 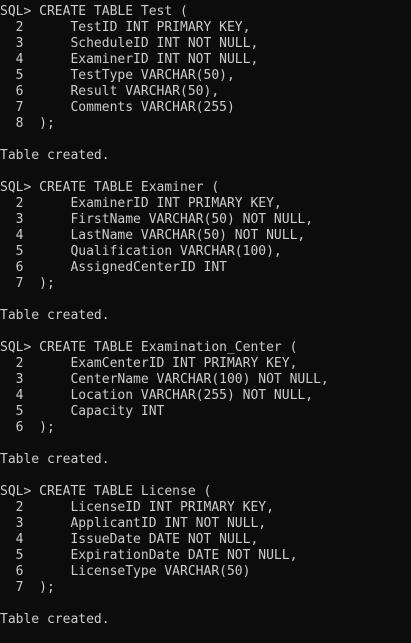 What do you see at coordinates (149, 363) in the screenshot?
I see `sql-continuation-line: 2 ExamCenterID INT PRIMARY KEY,` at bounding box center [149, 363].